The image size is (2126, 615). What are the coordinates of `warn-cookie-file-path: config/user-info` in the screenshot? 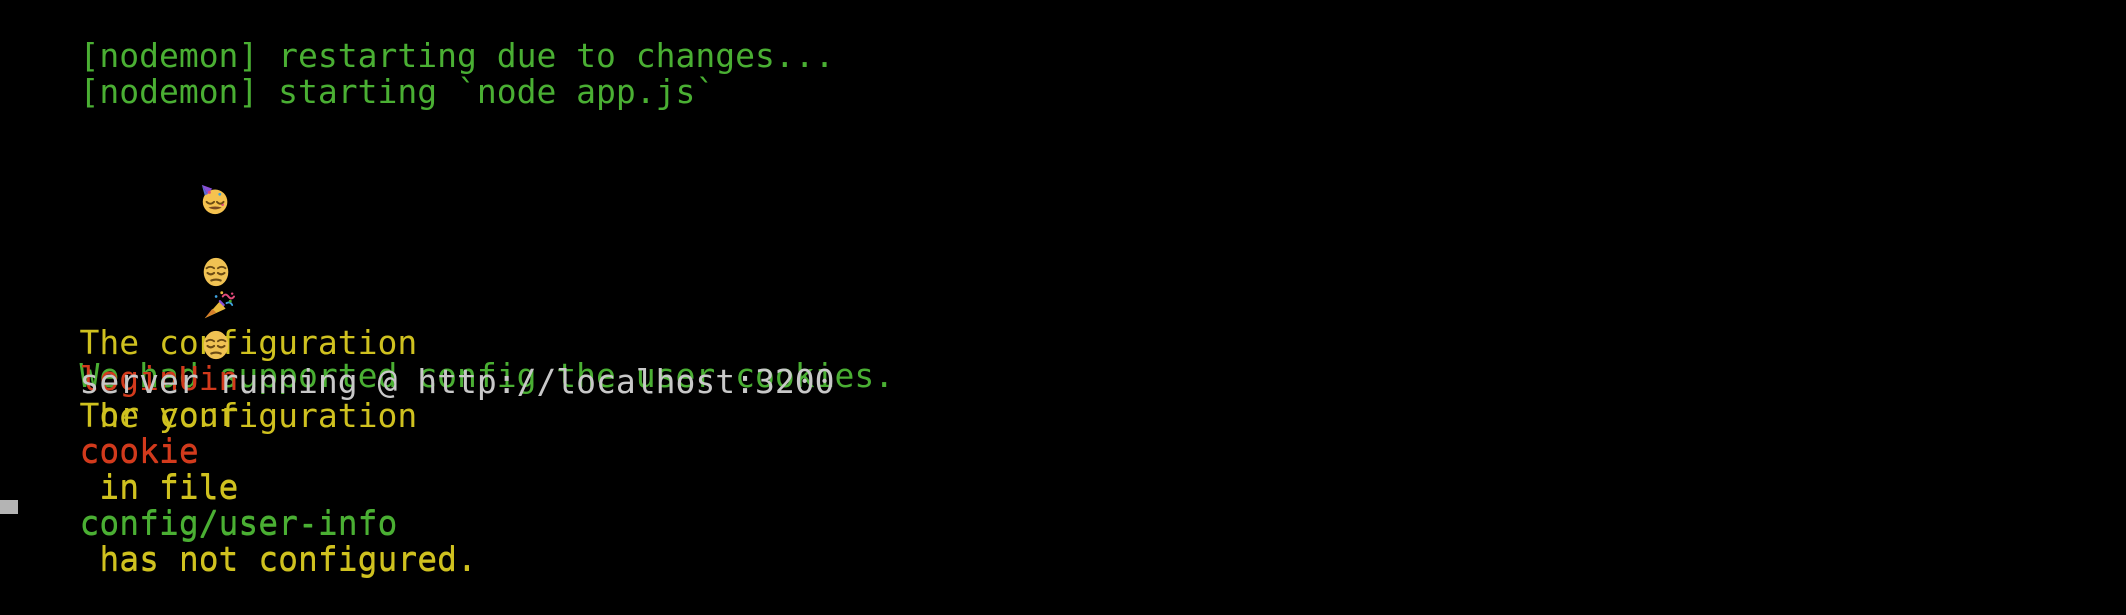 It's located at (238, 523).